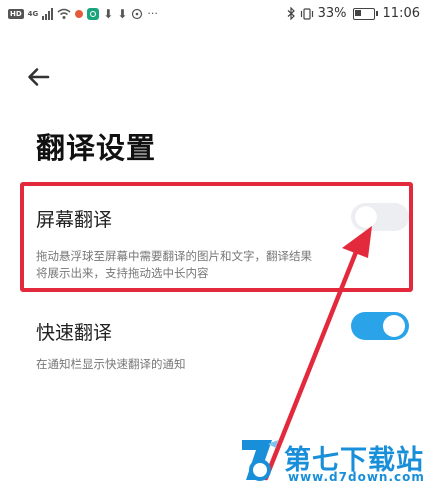 Image resolution: width=434 pixels, height=486 pixels. What do you see at coordinates (401, 13) in the screenshot?
I see `clock: 11:06` at bounding box center [401, 13].